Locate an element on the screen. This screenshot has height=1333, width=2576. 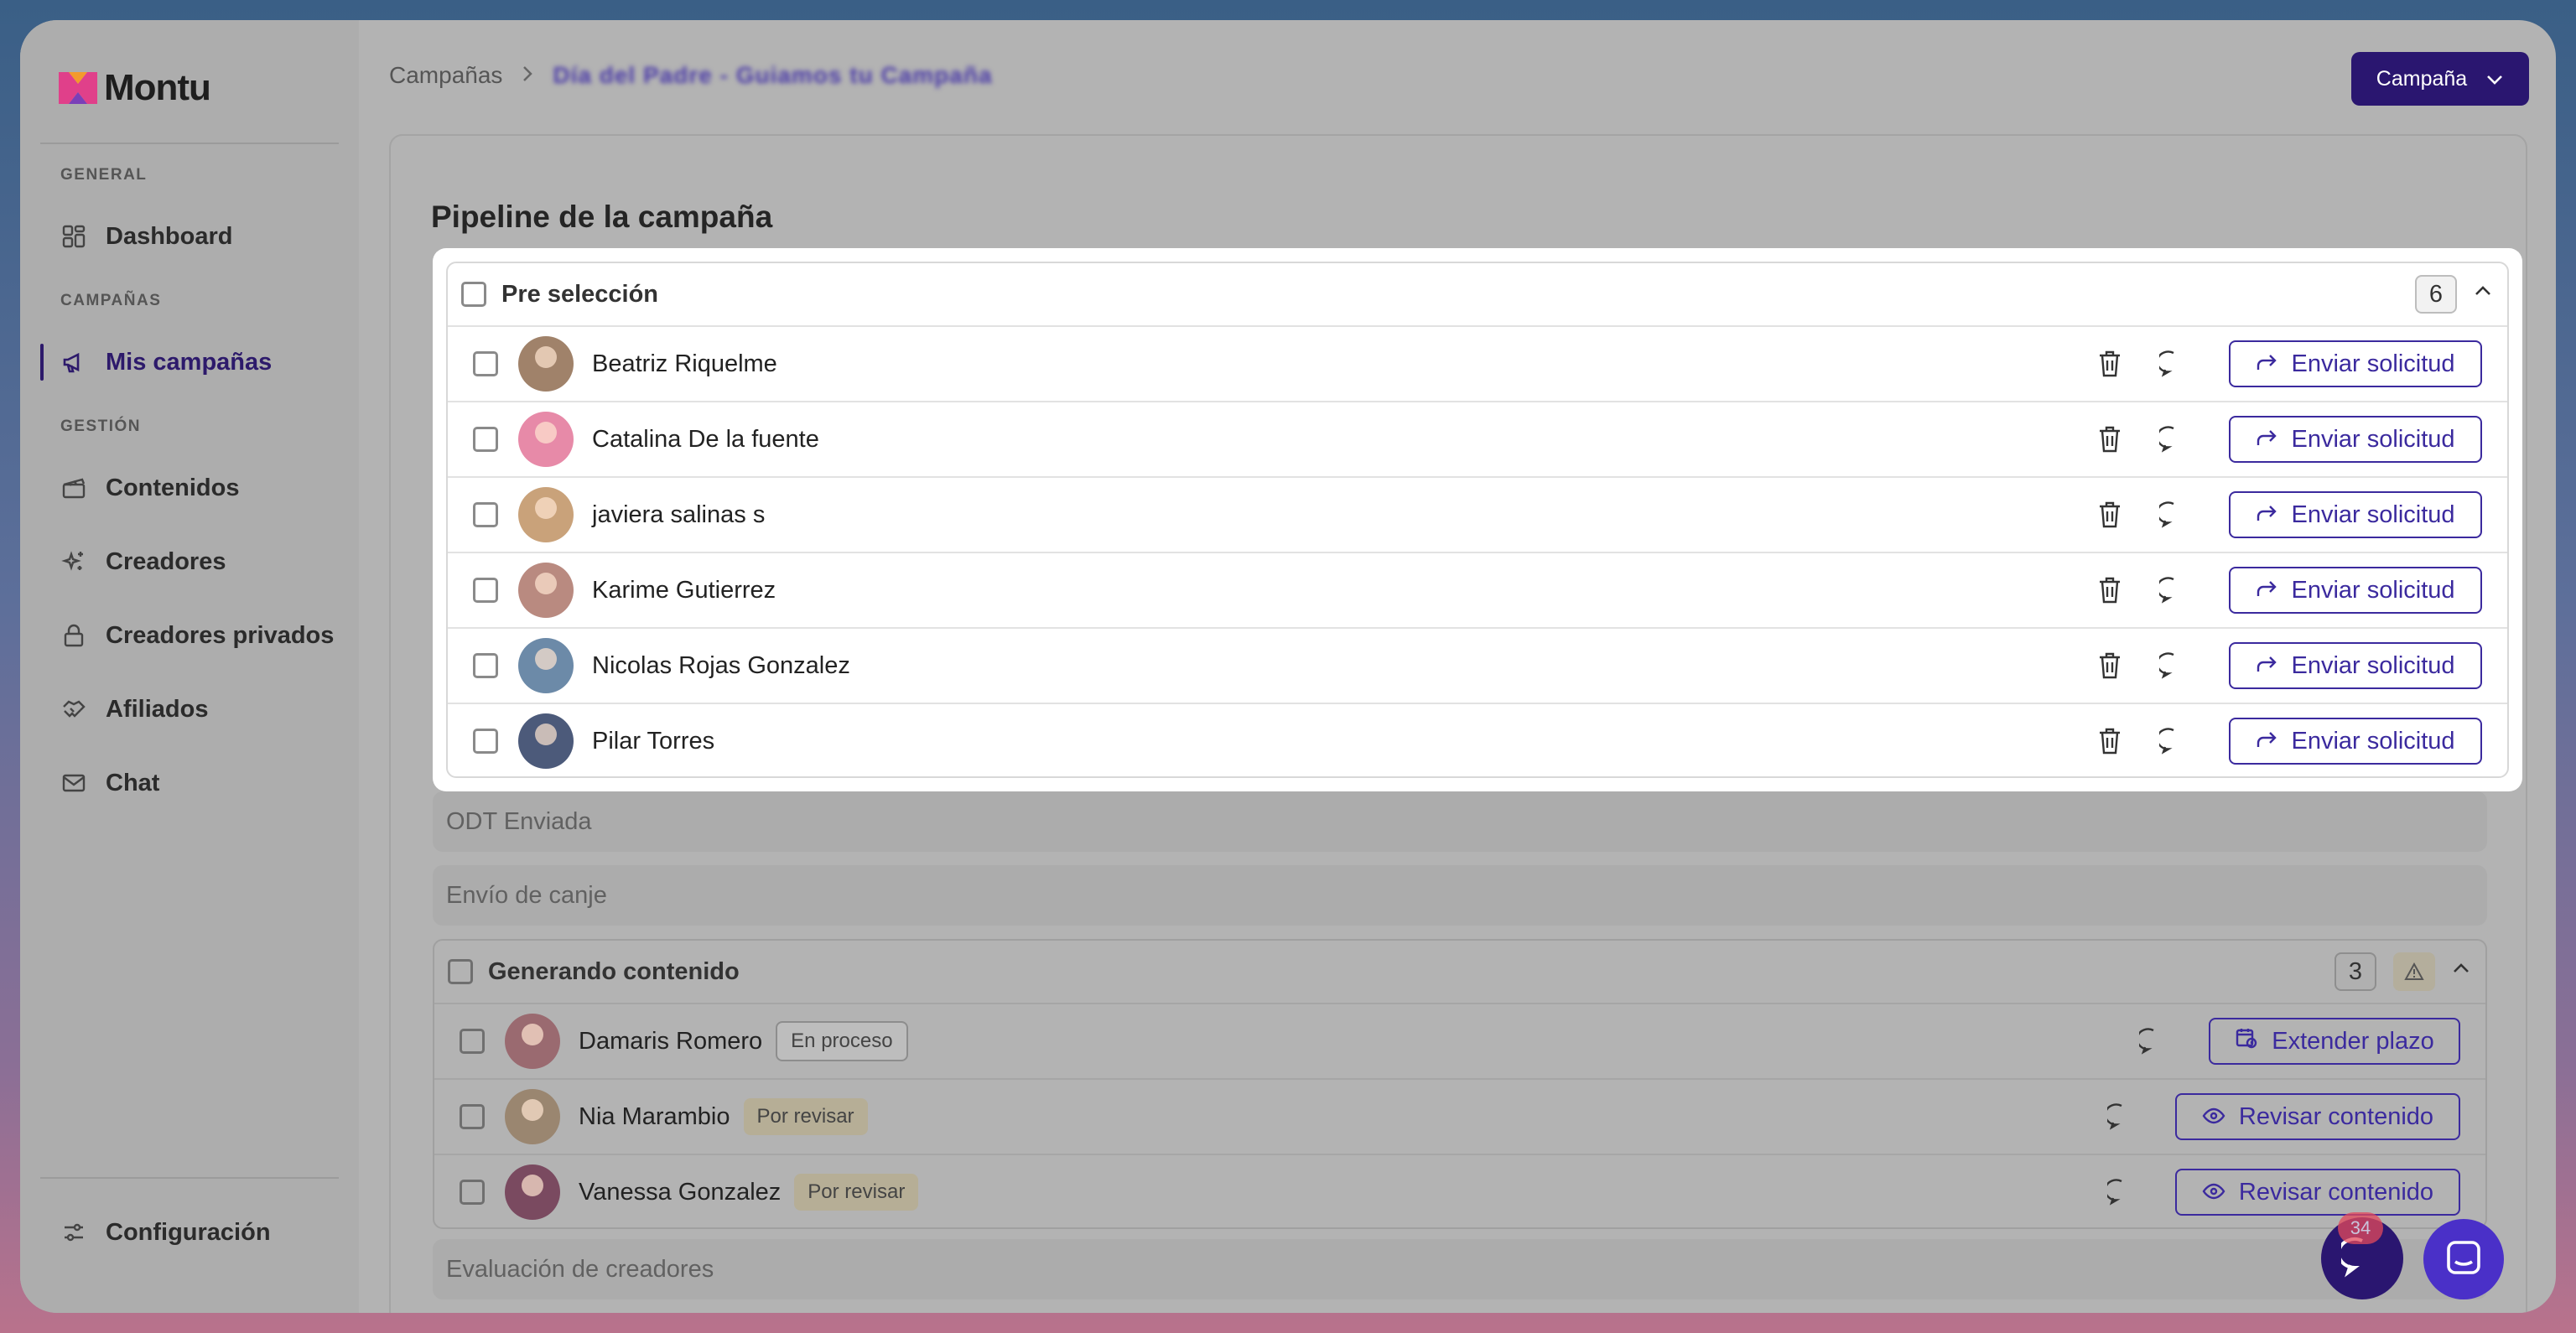
breadcrumb-current: Día del Padre - Guiamos tu Campaña is located at coordinates (773, 75).